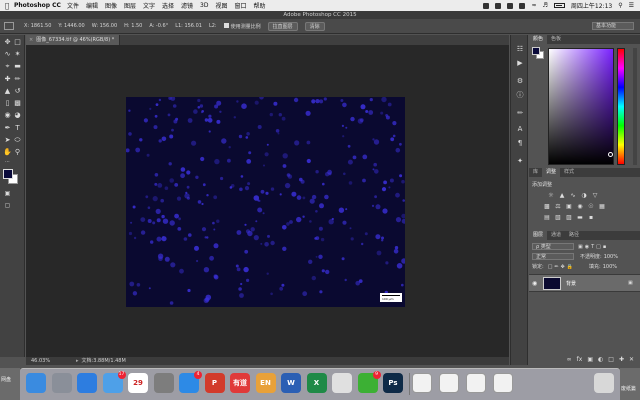  I want to click on foreground-color-swatch, so click(8, 174).